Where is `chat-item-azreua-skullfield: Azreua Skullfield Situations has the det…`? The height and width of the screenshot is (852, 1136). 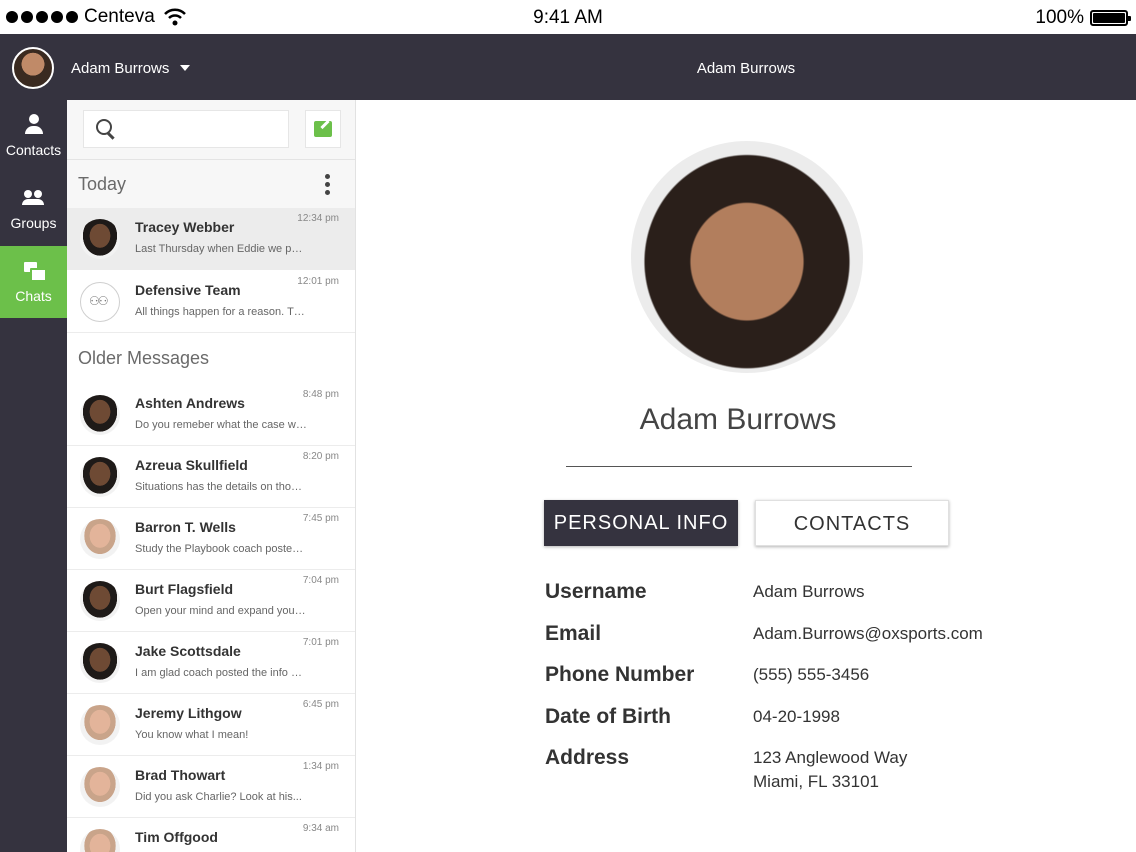
chat-item-azreua-skullfield: Azreua Skullfield Situations has the det… is located at coordinates (211, 477).